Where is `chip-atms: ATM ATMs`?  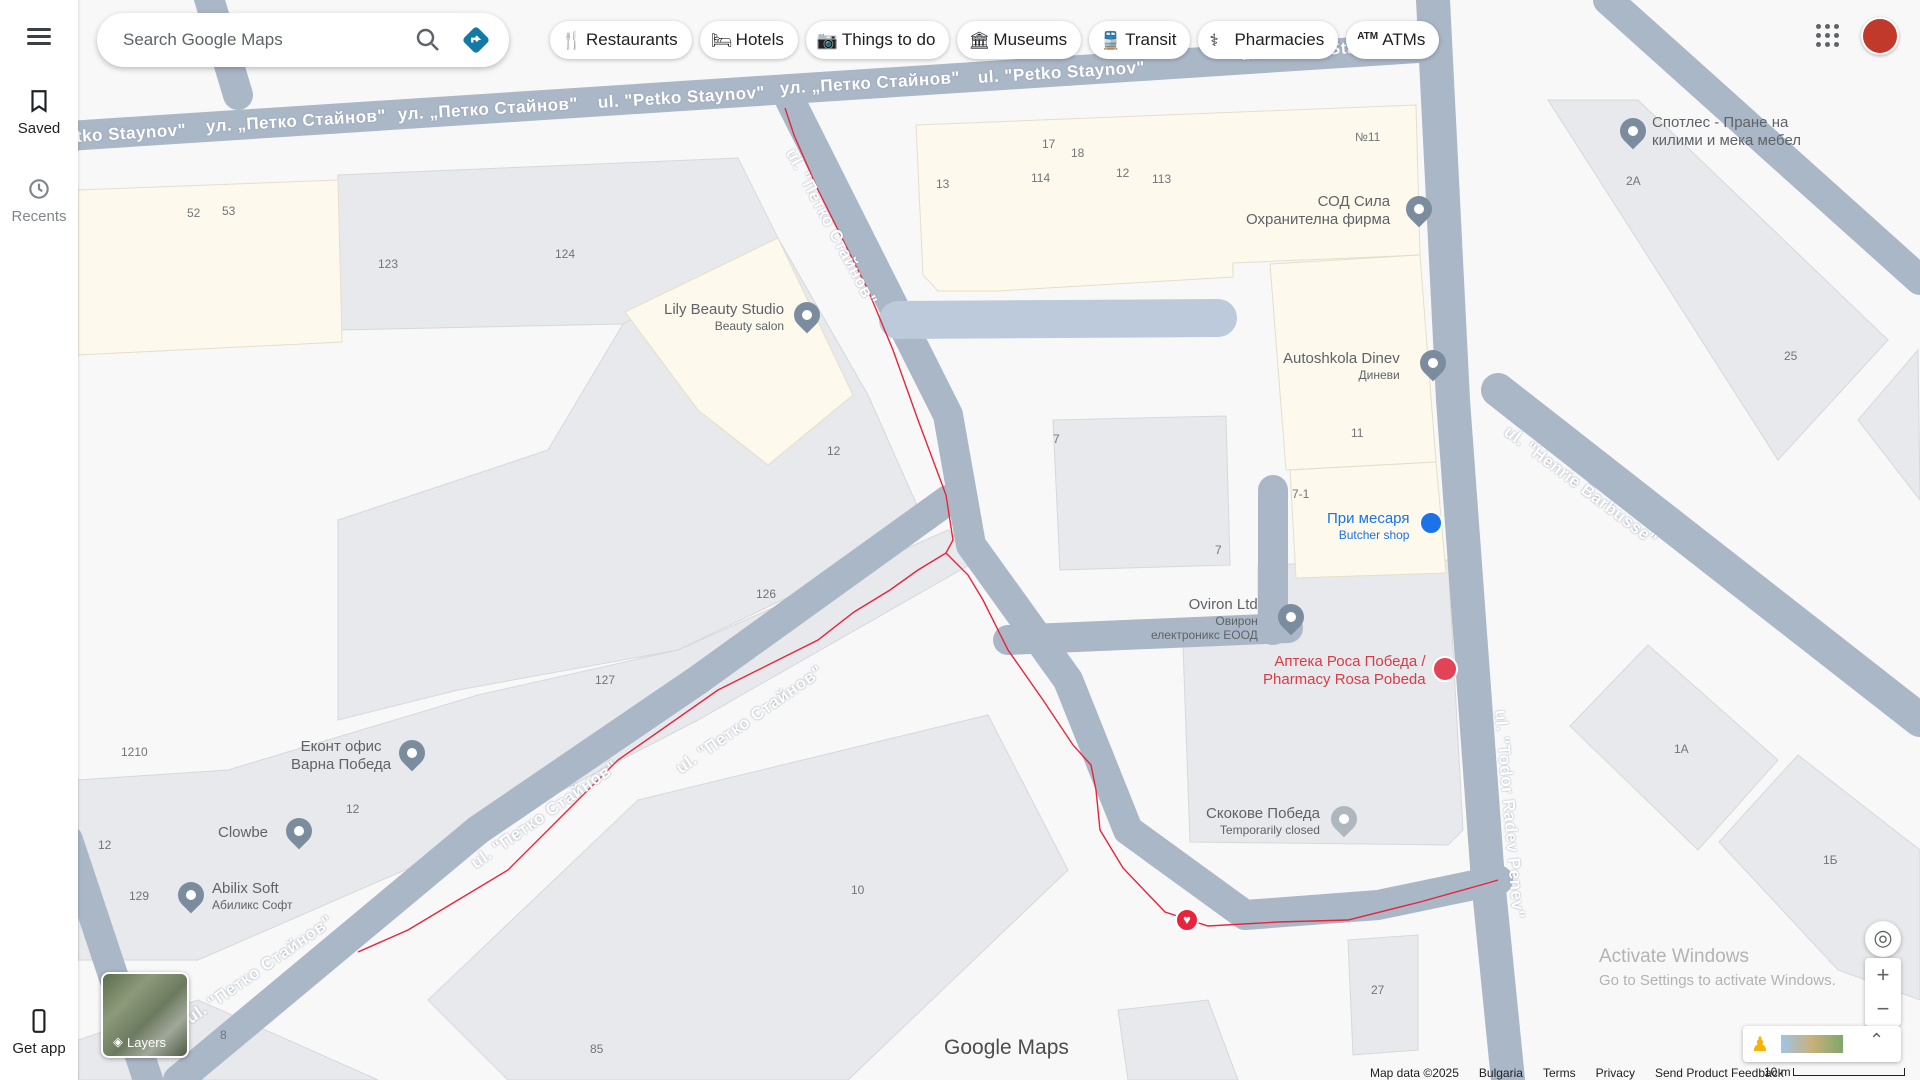
chip-atms: ATM ATMs is located at coordinates (1393, 40).